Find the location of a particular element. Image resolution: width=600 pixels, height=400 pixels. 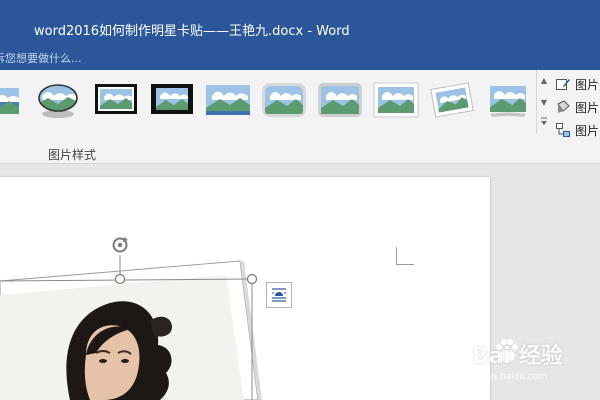

gallery-scroll: ▲ ▼ is located at coordinates (543, 102).